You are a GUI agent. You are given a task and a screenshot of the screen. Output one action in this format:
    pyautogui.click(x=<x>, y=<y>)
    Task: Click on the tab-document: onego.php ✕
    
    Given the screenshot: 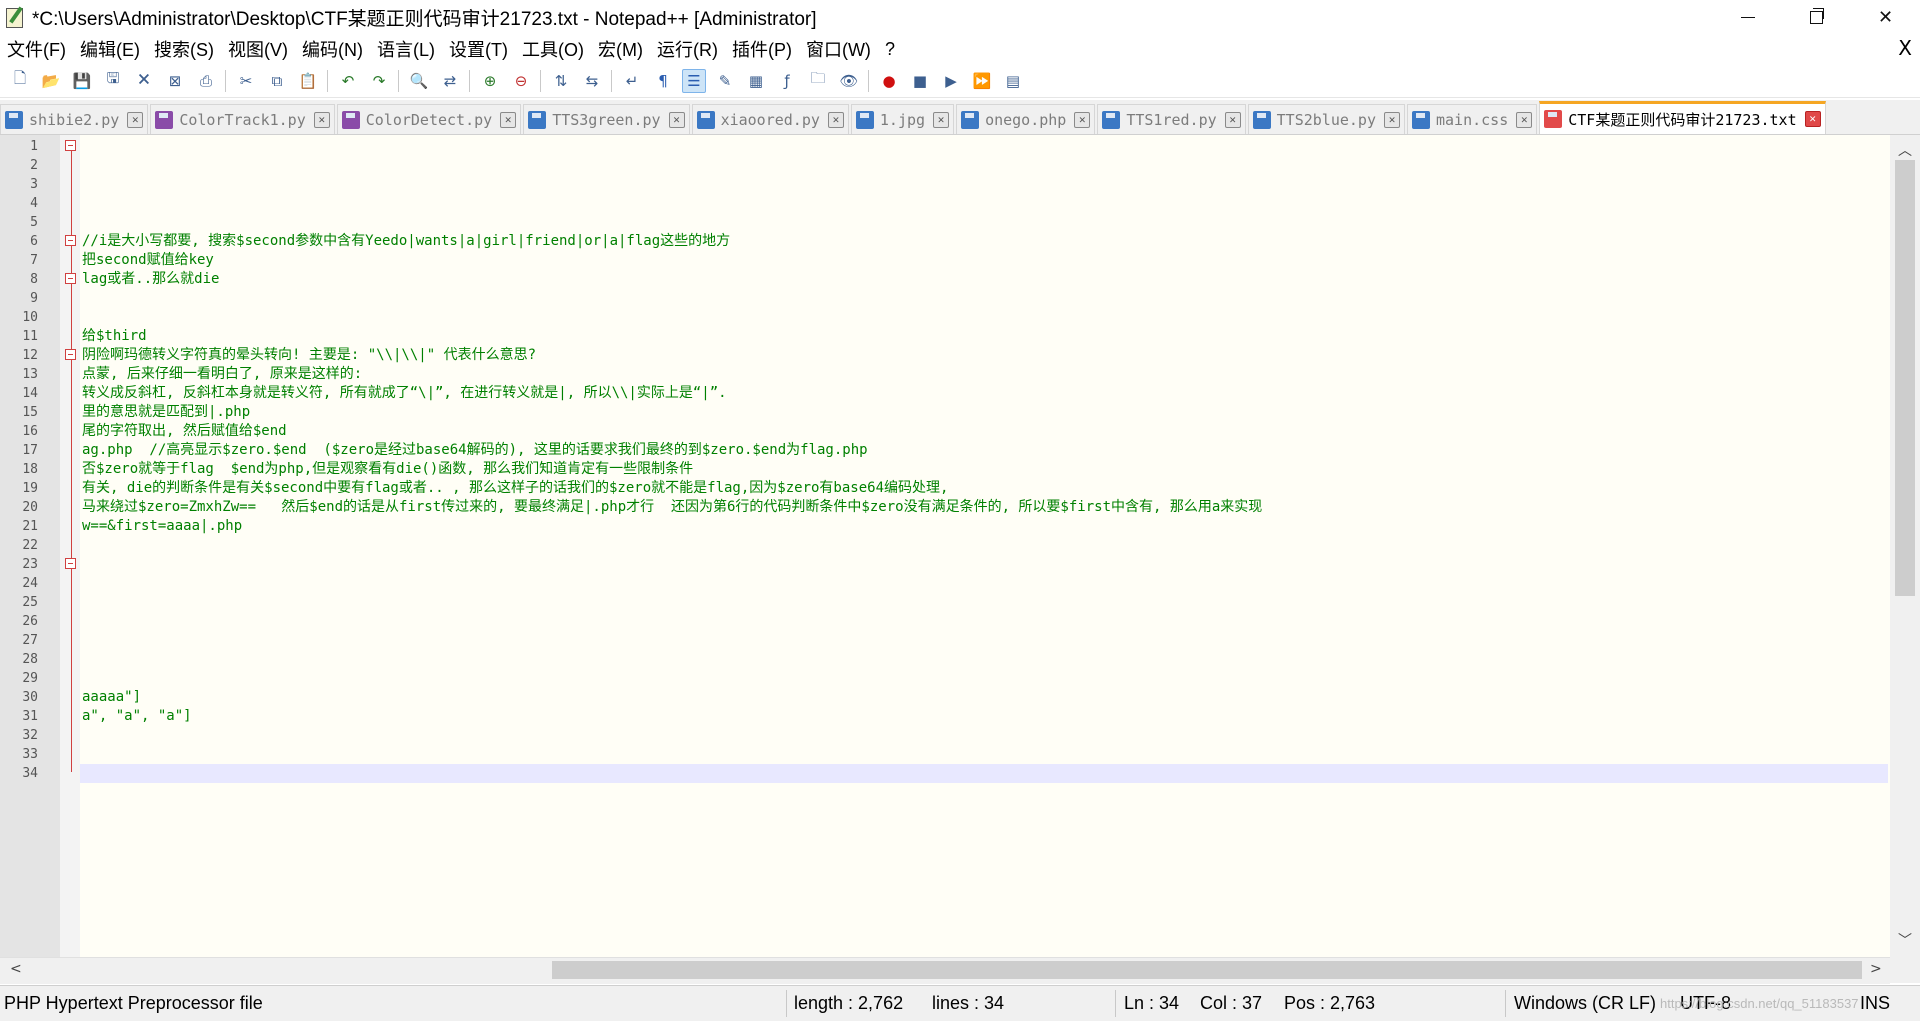 What is the action you would take?
    pyautogui.click(x=1026, y=119)
    